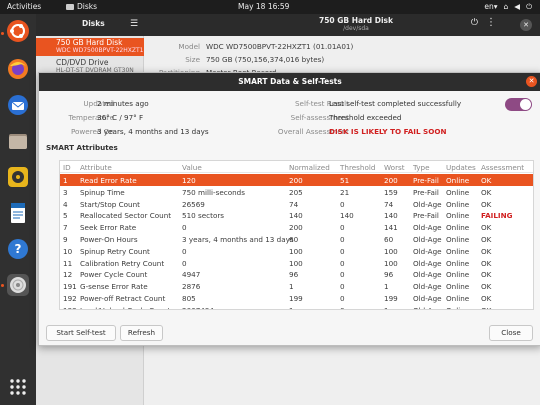  I want to click on drive-title: 750 GB Hard Disk, so click(355, 20).